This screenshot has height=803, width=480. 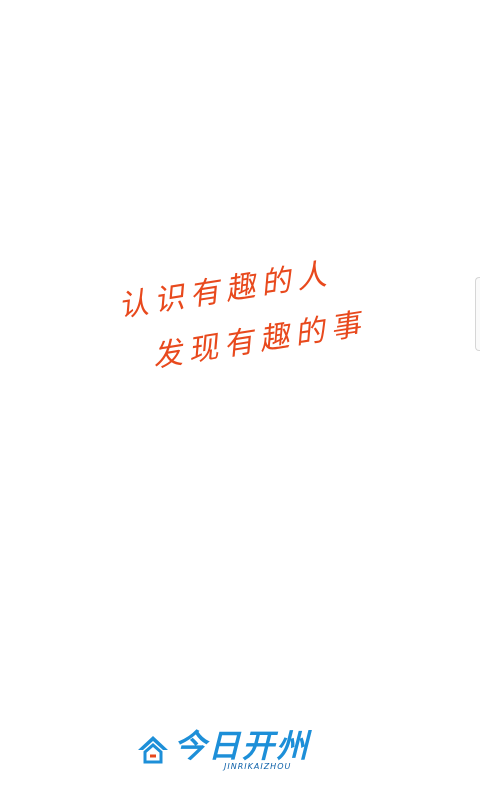 What do you see at coordinates (242, 746) in the screenshot?
I see `logo-title: 今日开州` at bounding box center [242, 746].